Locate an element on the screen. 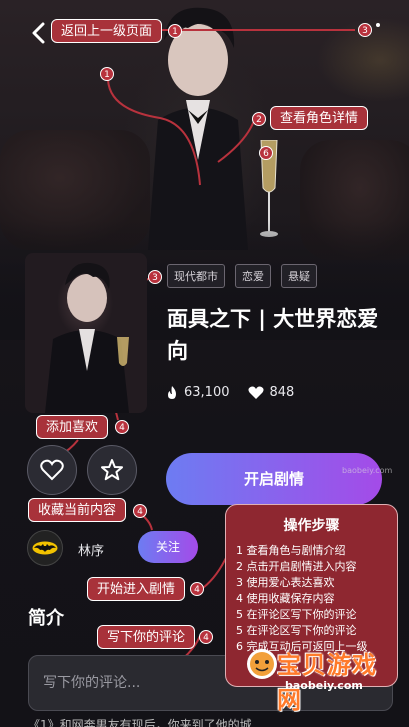  author-avatar is located at coordinates (45, 548).